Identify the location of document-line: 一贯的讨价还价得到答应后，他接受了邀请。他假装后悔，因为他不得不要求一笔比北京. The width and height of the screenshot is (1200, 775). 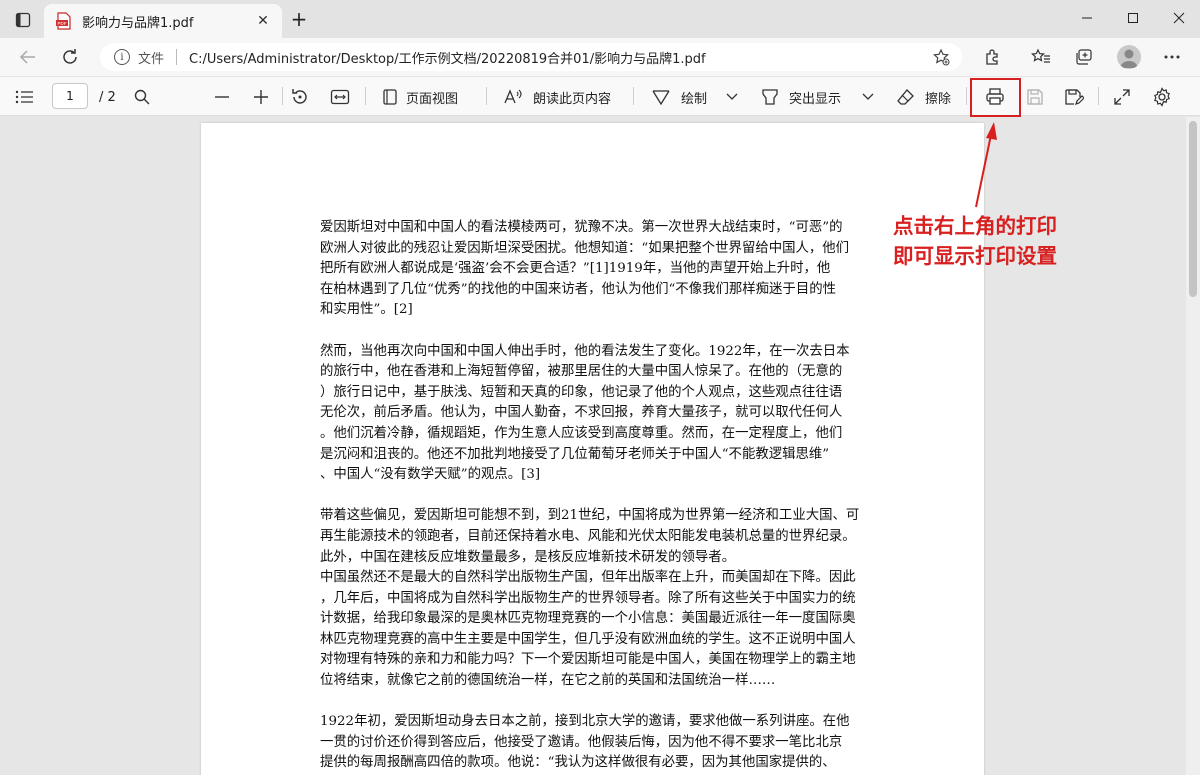
(581, 742).